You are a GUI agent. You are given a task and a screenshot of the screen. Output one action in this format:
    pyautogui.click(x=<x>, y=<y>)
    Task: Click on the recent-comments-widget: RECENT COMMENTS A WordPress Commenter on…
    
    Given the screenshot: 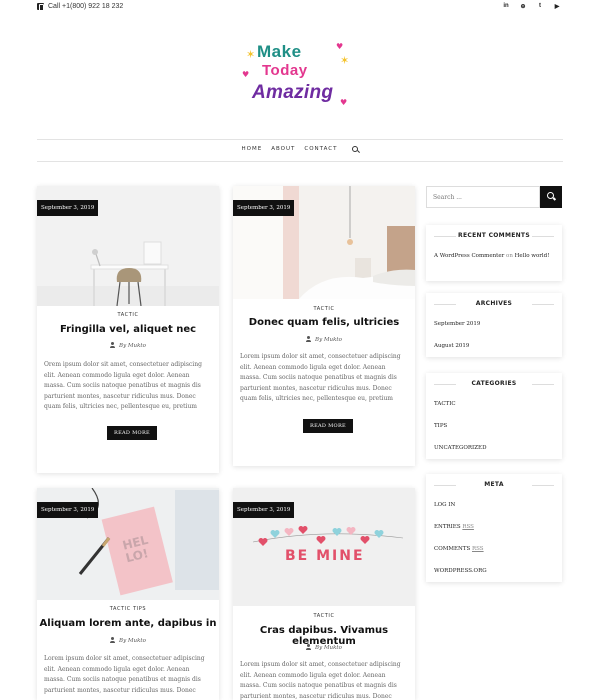 What is the action you would take?
    pyautogui.click(x=494, y=253)
    